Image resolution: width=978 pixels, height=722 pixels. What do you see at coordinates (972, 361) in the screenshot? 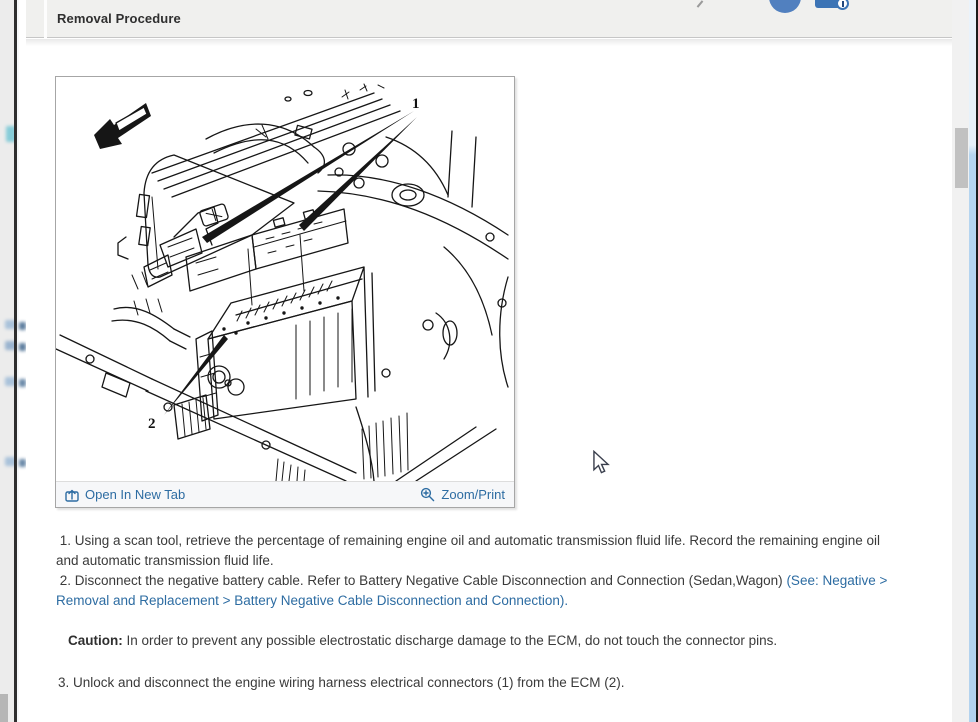
I see `panel-right-blue-border` at bounding box center [972, 361].